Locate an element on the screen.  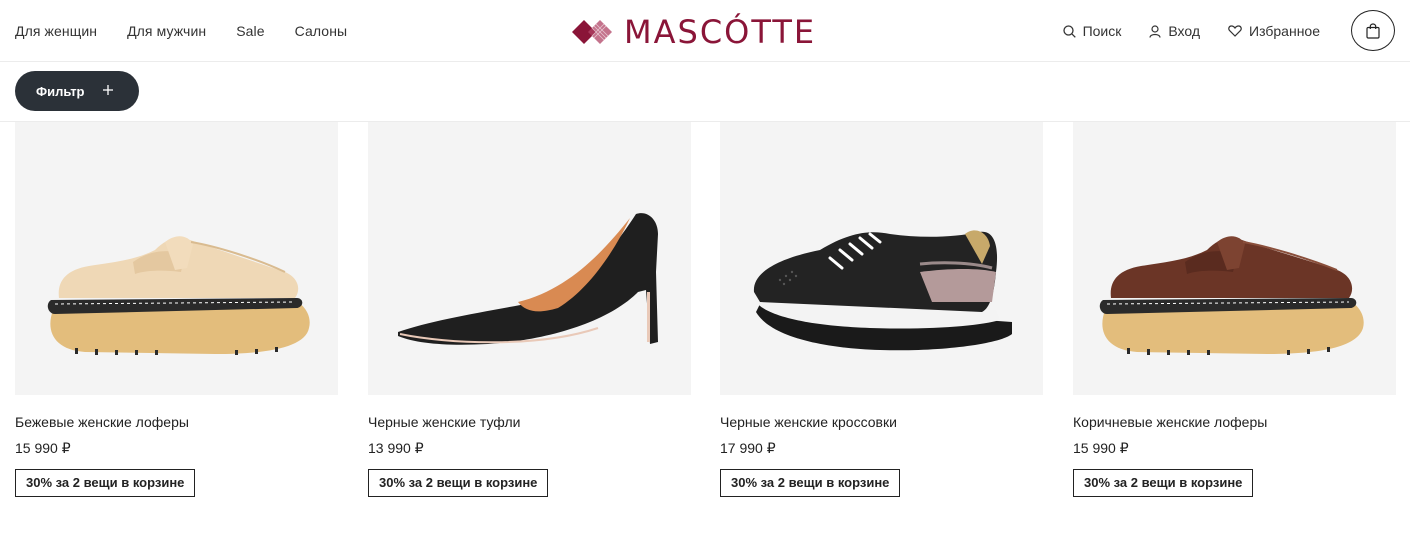
search-icon is located at coordinates (1069, 31).